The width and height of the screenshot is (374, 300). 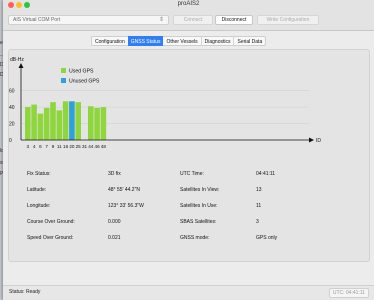 I want to click on x-tick-label: 44, so click(x=91, y=146).